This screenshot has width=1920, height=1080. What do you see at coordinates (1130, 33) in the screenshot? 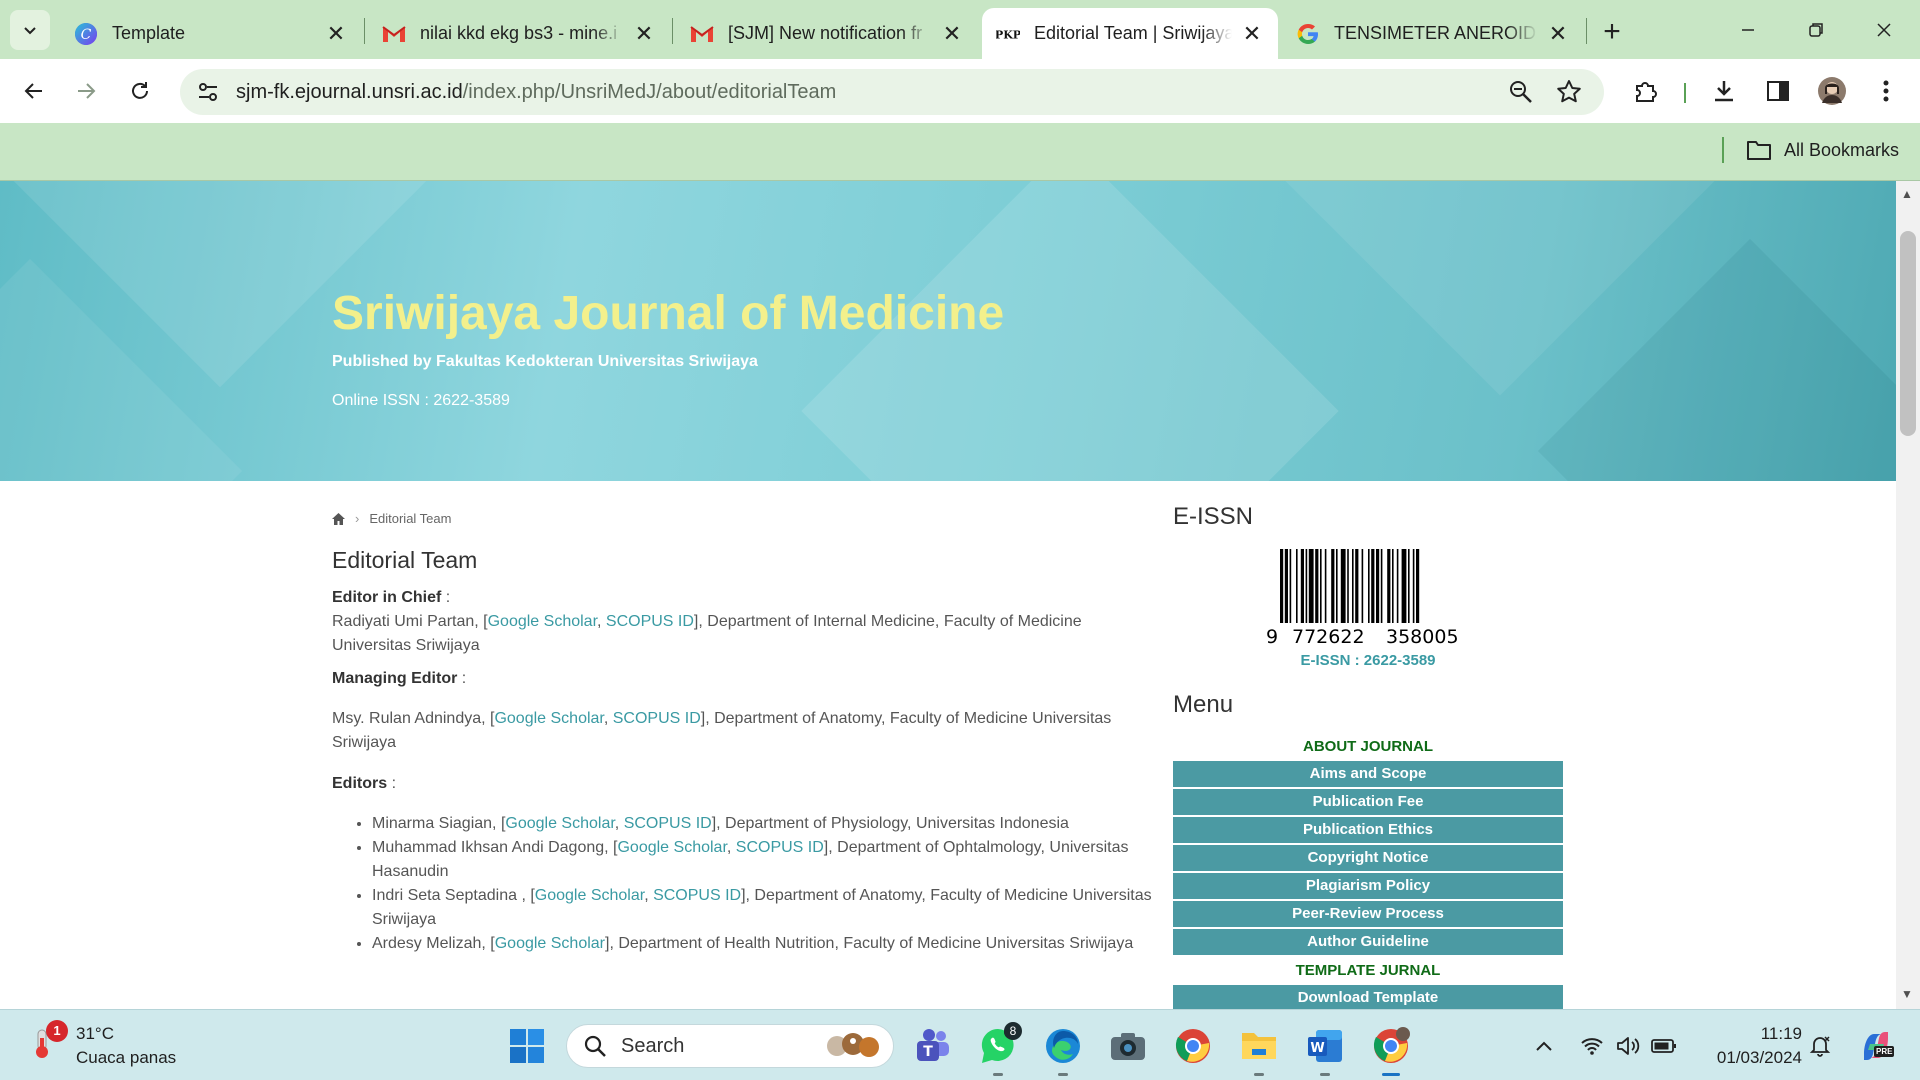
I see `tab-editorial-team: PKP Editorial Team | Sriwijaya ✕` at bounding box center [1130, 33].